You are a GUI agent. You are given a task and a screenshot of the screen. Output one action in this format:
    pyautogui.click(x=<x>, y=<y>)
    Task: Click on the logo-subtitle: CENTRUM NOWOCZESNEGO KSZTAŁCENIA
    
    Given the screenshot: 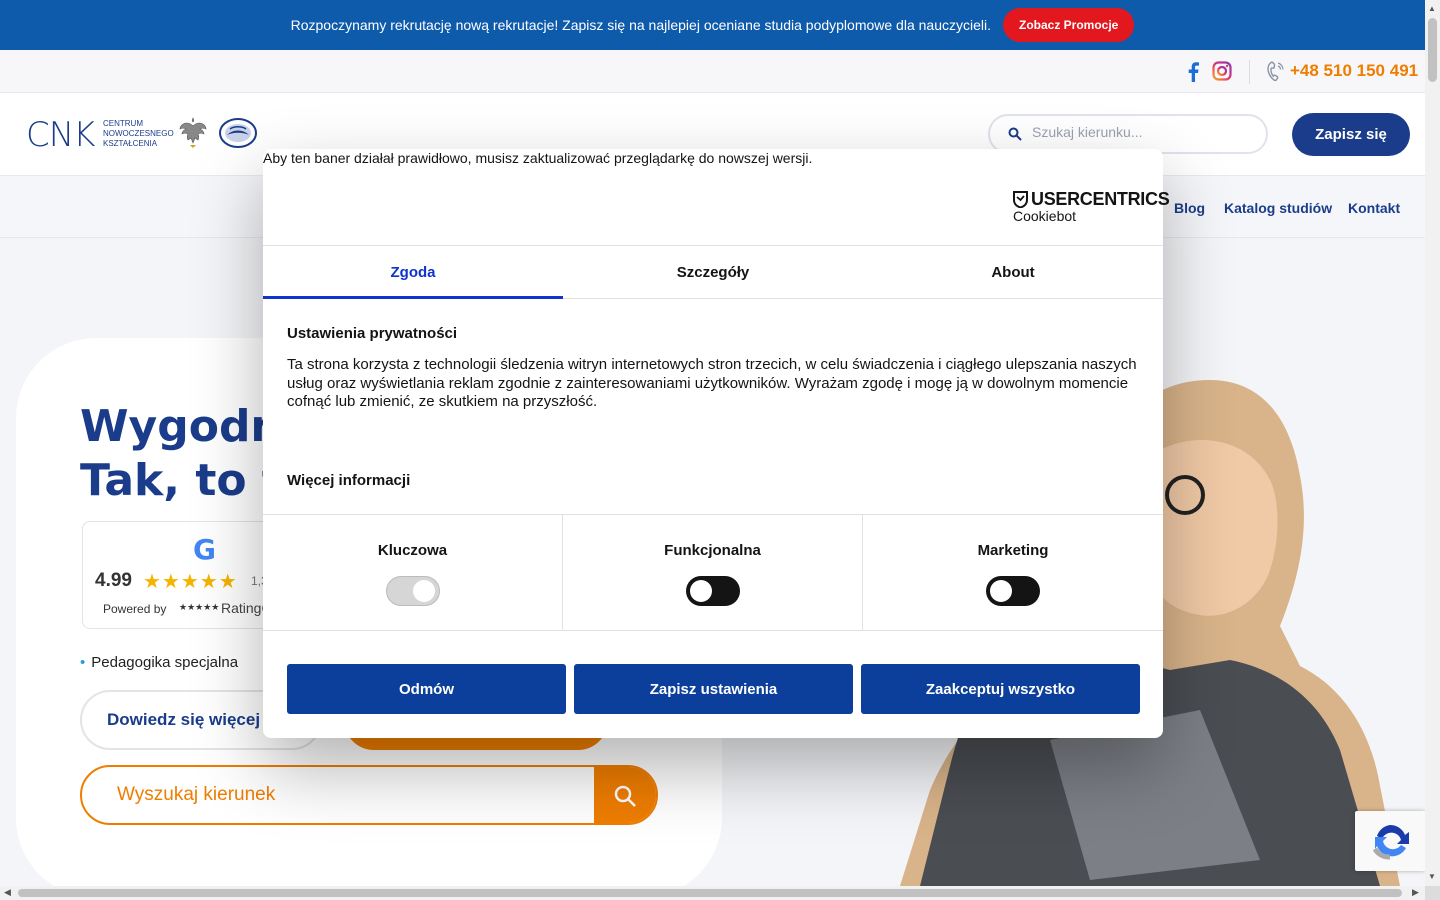 What is the action you would take?
    pyautogui.click(x=138, y=133)
    